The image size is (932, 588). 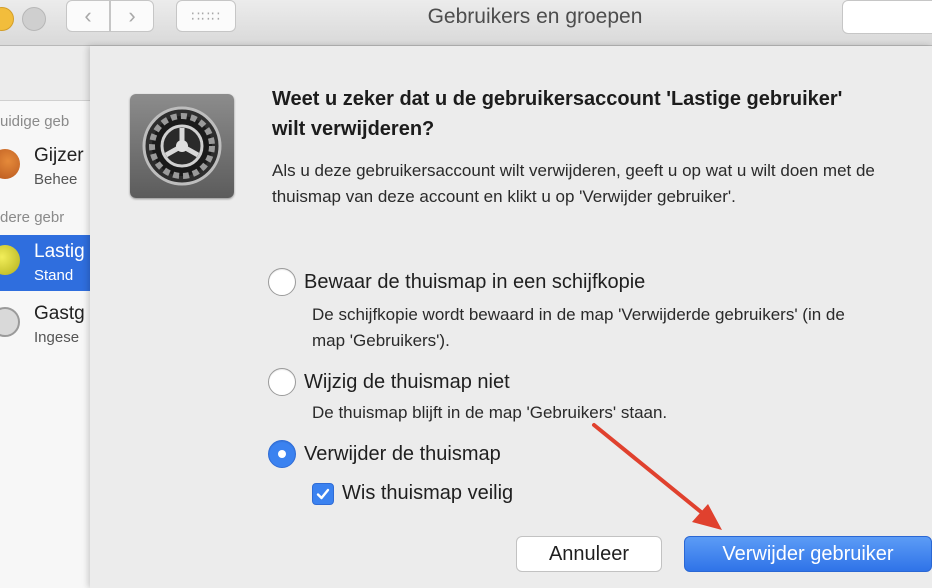 I want to click on grid-icon: ∷∷∷, so click(x=206, y=15).